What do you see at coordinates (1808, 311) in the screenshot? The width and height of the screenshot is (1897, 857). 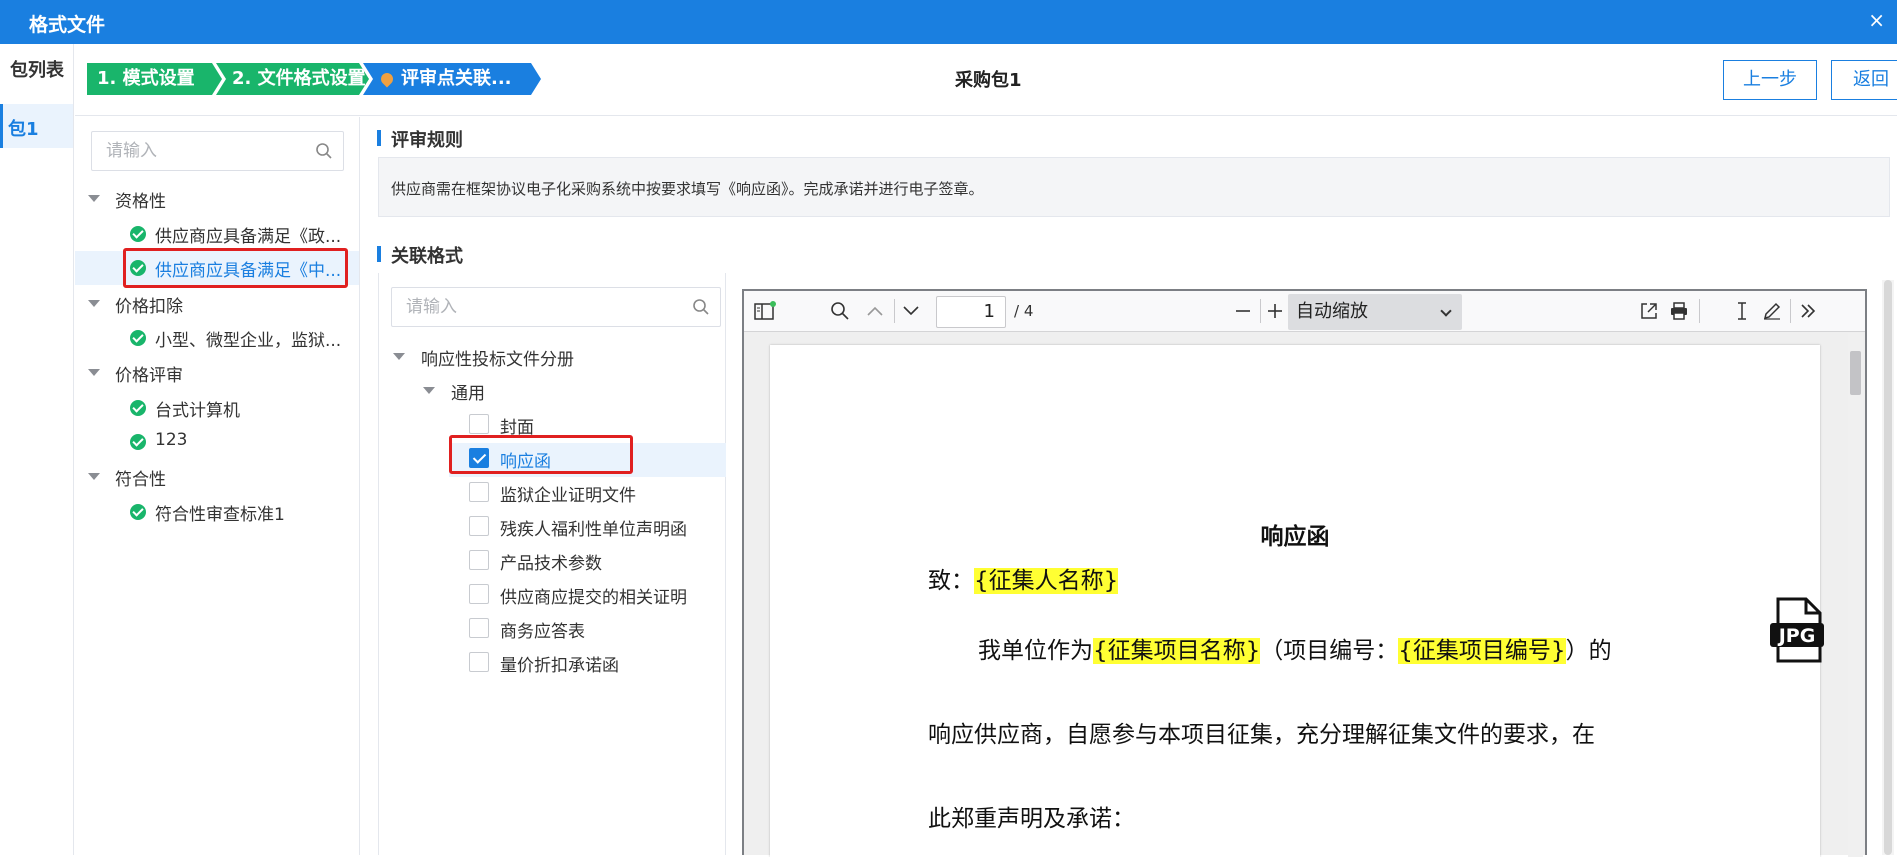 I see `more-tools-icon` at bounding box center [1808, 311].